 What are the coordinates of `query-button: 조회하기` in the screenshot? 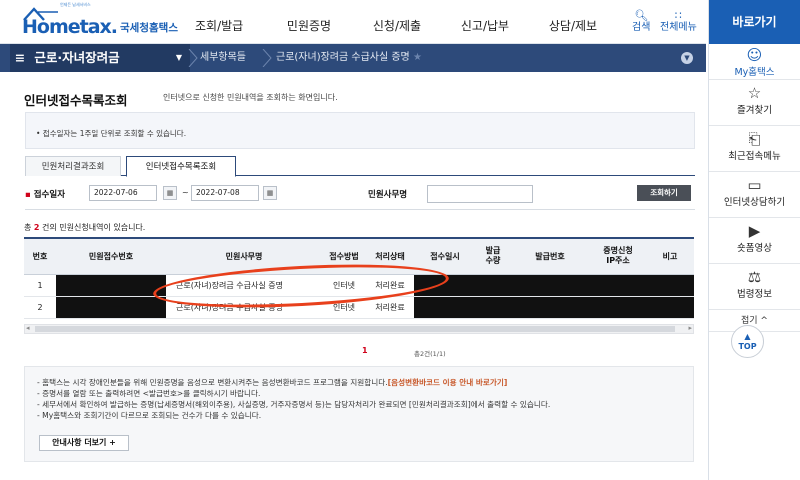 It's located at (664, 193).